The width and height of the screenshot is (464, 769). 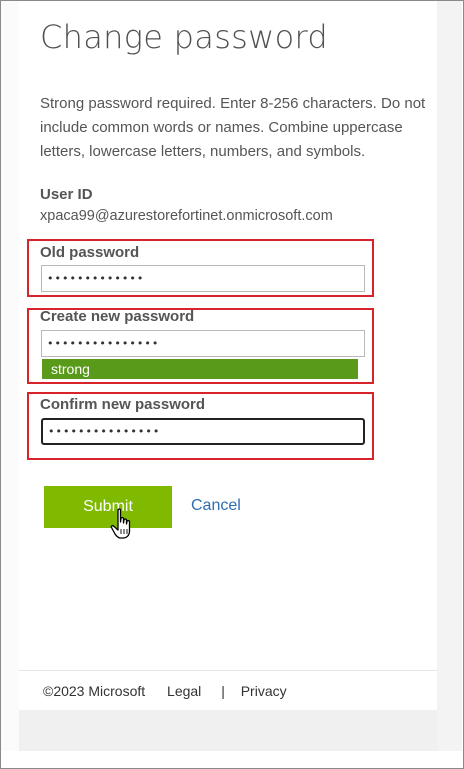 I want to click on old-password-label: Old password, so click(x=90, y=252).